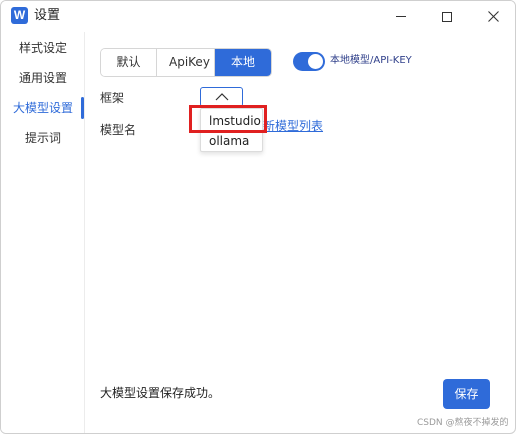 This screenshot has width=516, height=434. I want to click on sidebar-active-indicator, so click(82, 108).